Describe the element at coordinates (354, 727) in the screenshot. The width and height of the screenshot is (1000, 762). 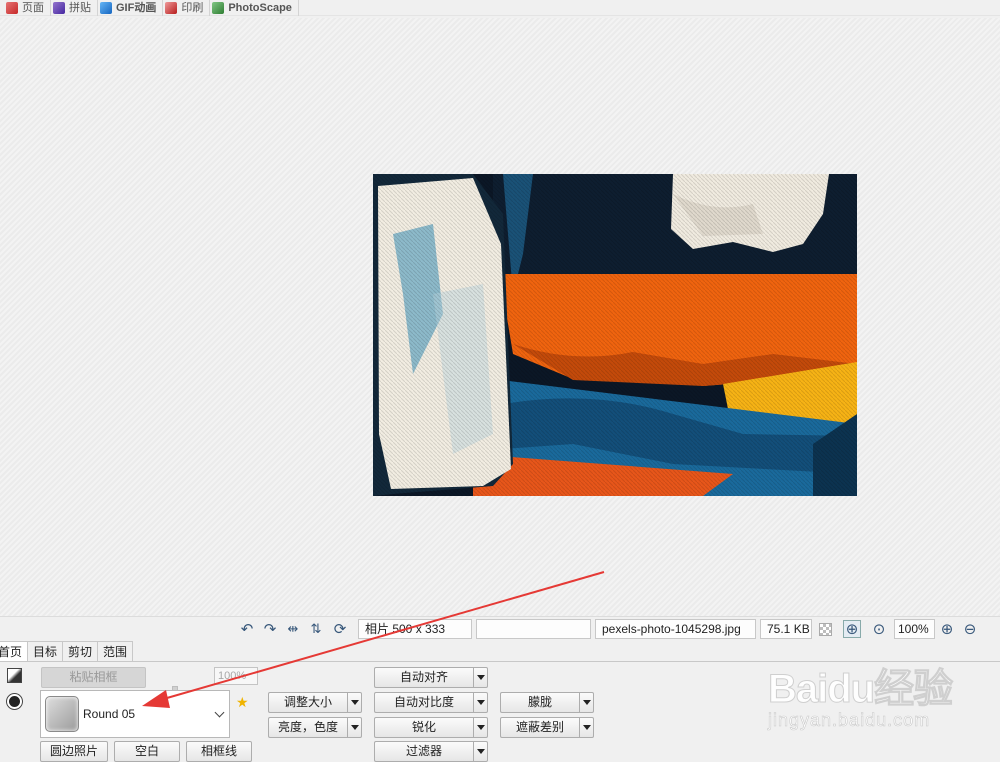
I see `brightness-dropdown-arrow` at that location.